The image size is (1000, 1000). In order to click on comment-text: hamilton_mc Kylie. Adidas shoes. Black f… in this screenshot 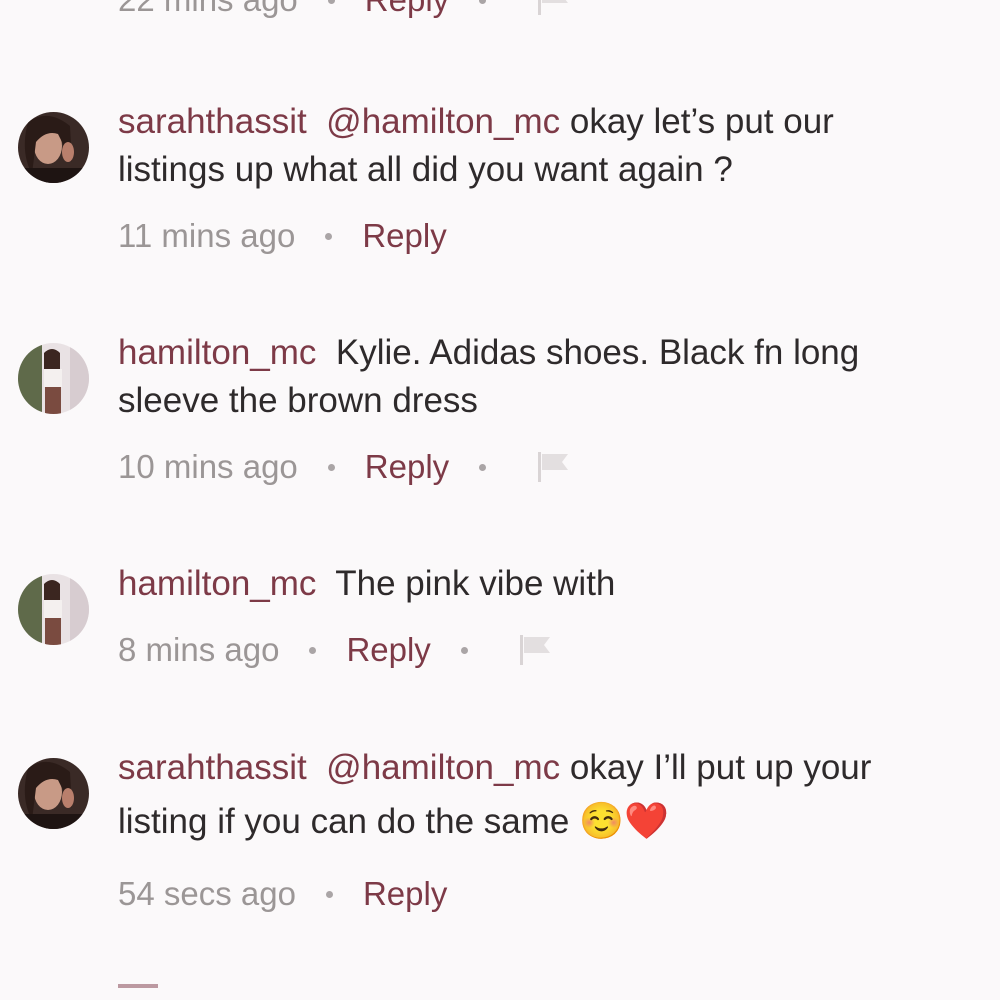, I will do `click(559, 353)`.